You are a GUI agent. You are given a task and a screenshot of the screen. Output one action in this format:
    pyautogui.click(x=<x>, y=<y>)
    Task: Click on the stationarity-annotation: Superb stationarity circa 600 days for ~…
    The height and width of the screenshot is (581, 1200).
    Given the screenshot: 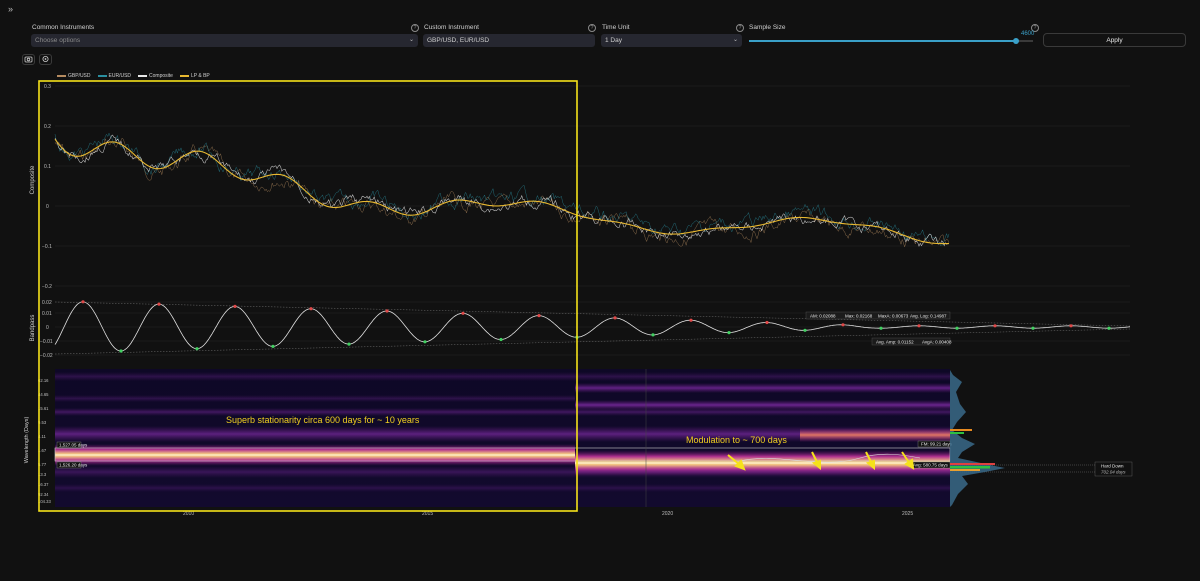 What is the action you would take?
    pyautogui.click(x=323, y=420)
    